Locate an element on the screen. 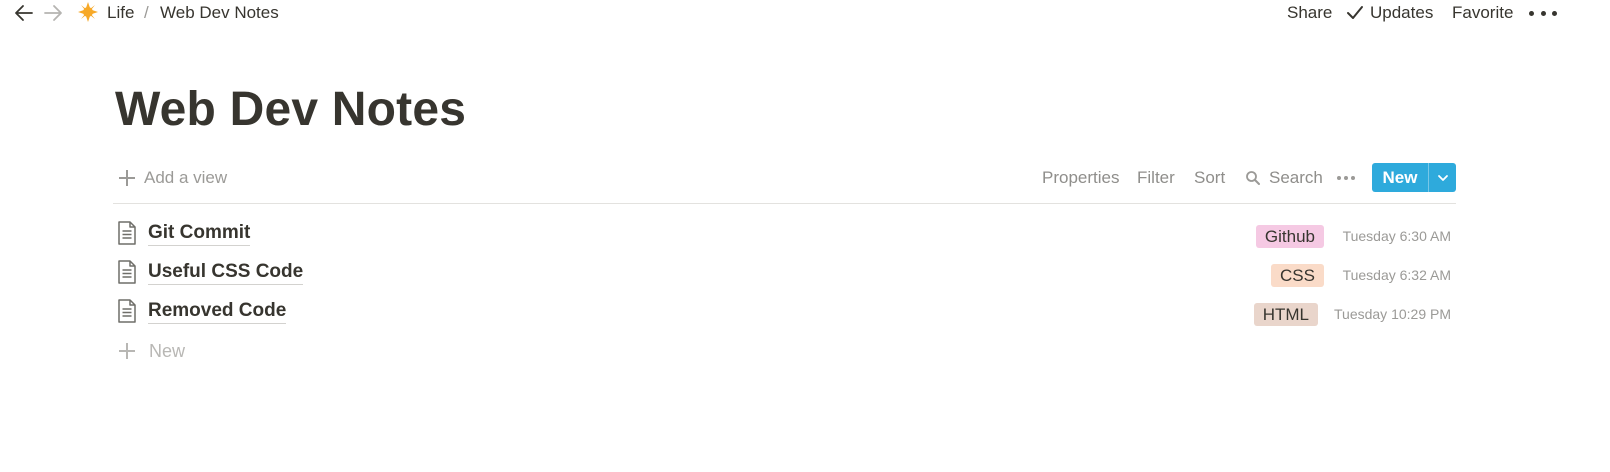 The height and width of the screenshot is (472, 1610). favorite-button: Favorite is located at coordinates (1482, 13).